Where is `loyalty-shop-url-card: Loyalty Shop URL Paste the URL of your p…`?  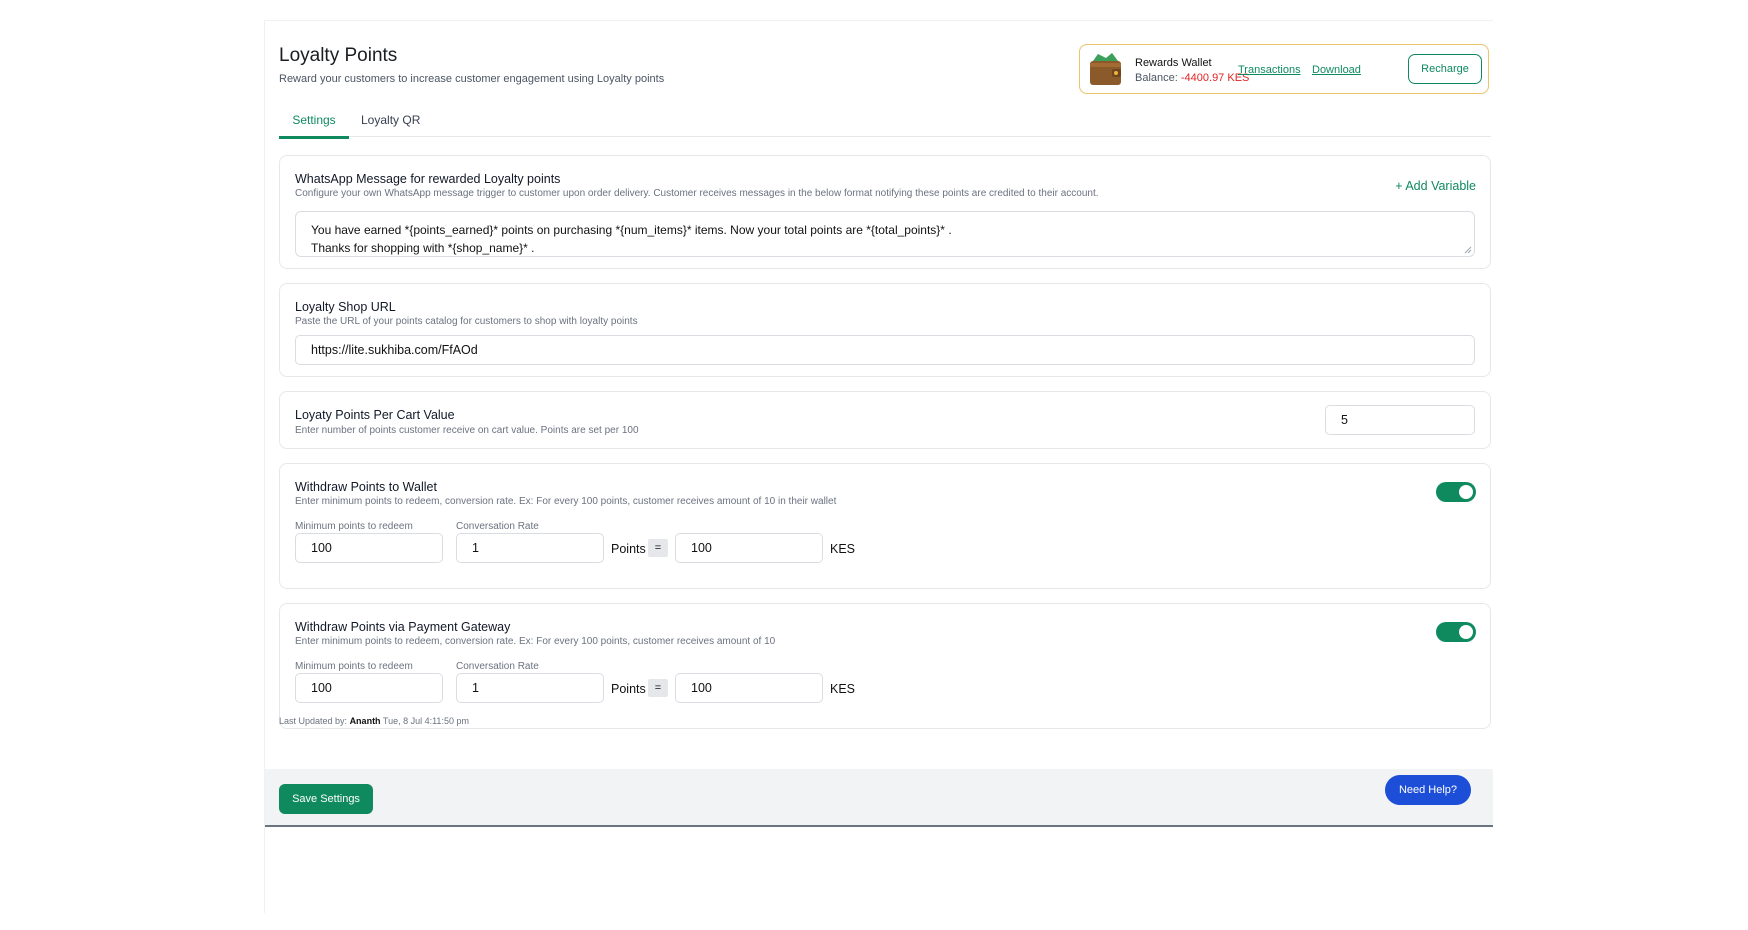 loyalty-shop-url-card: Loyalty Shop URL Paste the URL of your p… is located at coordinates (885, 330).